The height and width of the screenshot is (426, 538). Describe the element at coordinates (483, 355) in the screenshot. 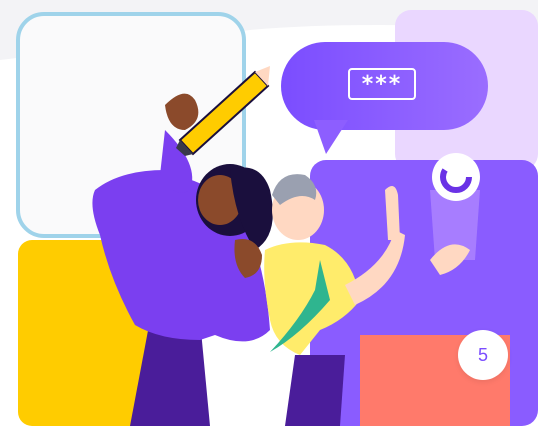

I see `step-badge: 5` at that location.